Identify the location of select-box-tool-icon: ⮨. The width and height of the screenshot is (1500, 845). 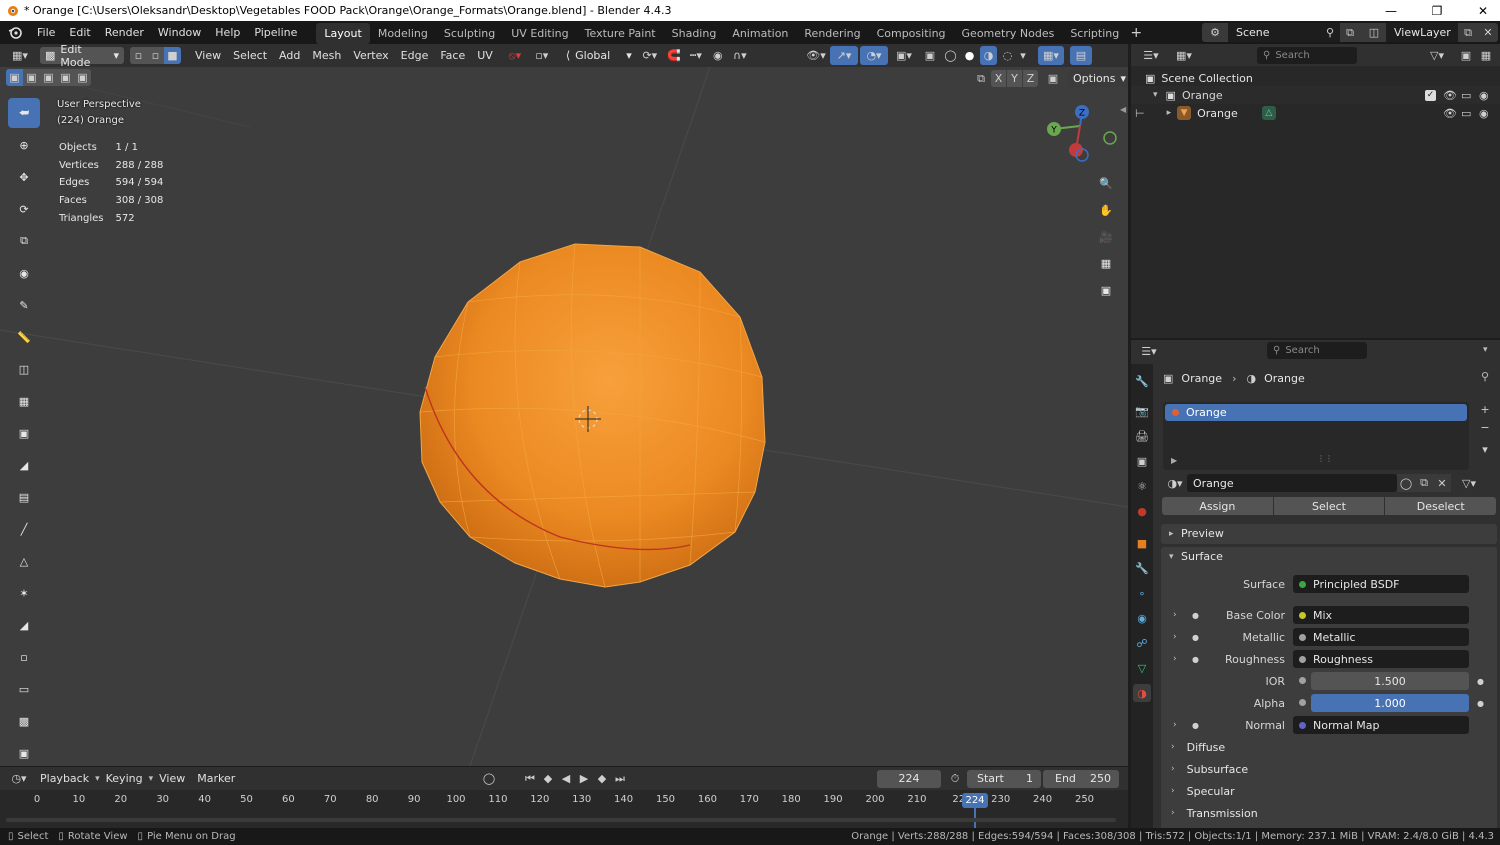
(24, 113).